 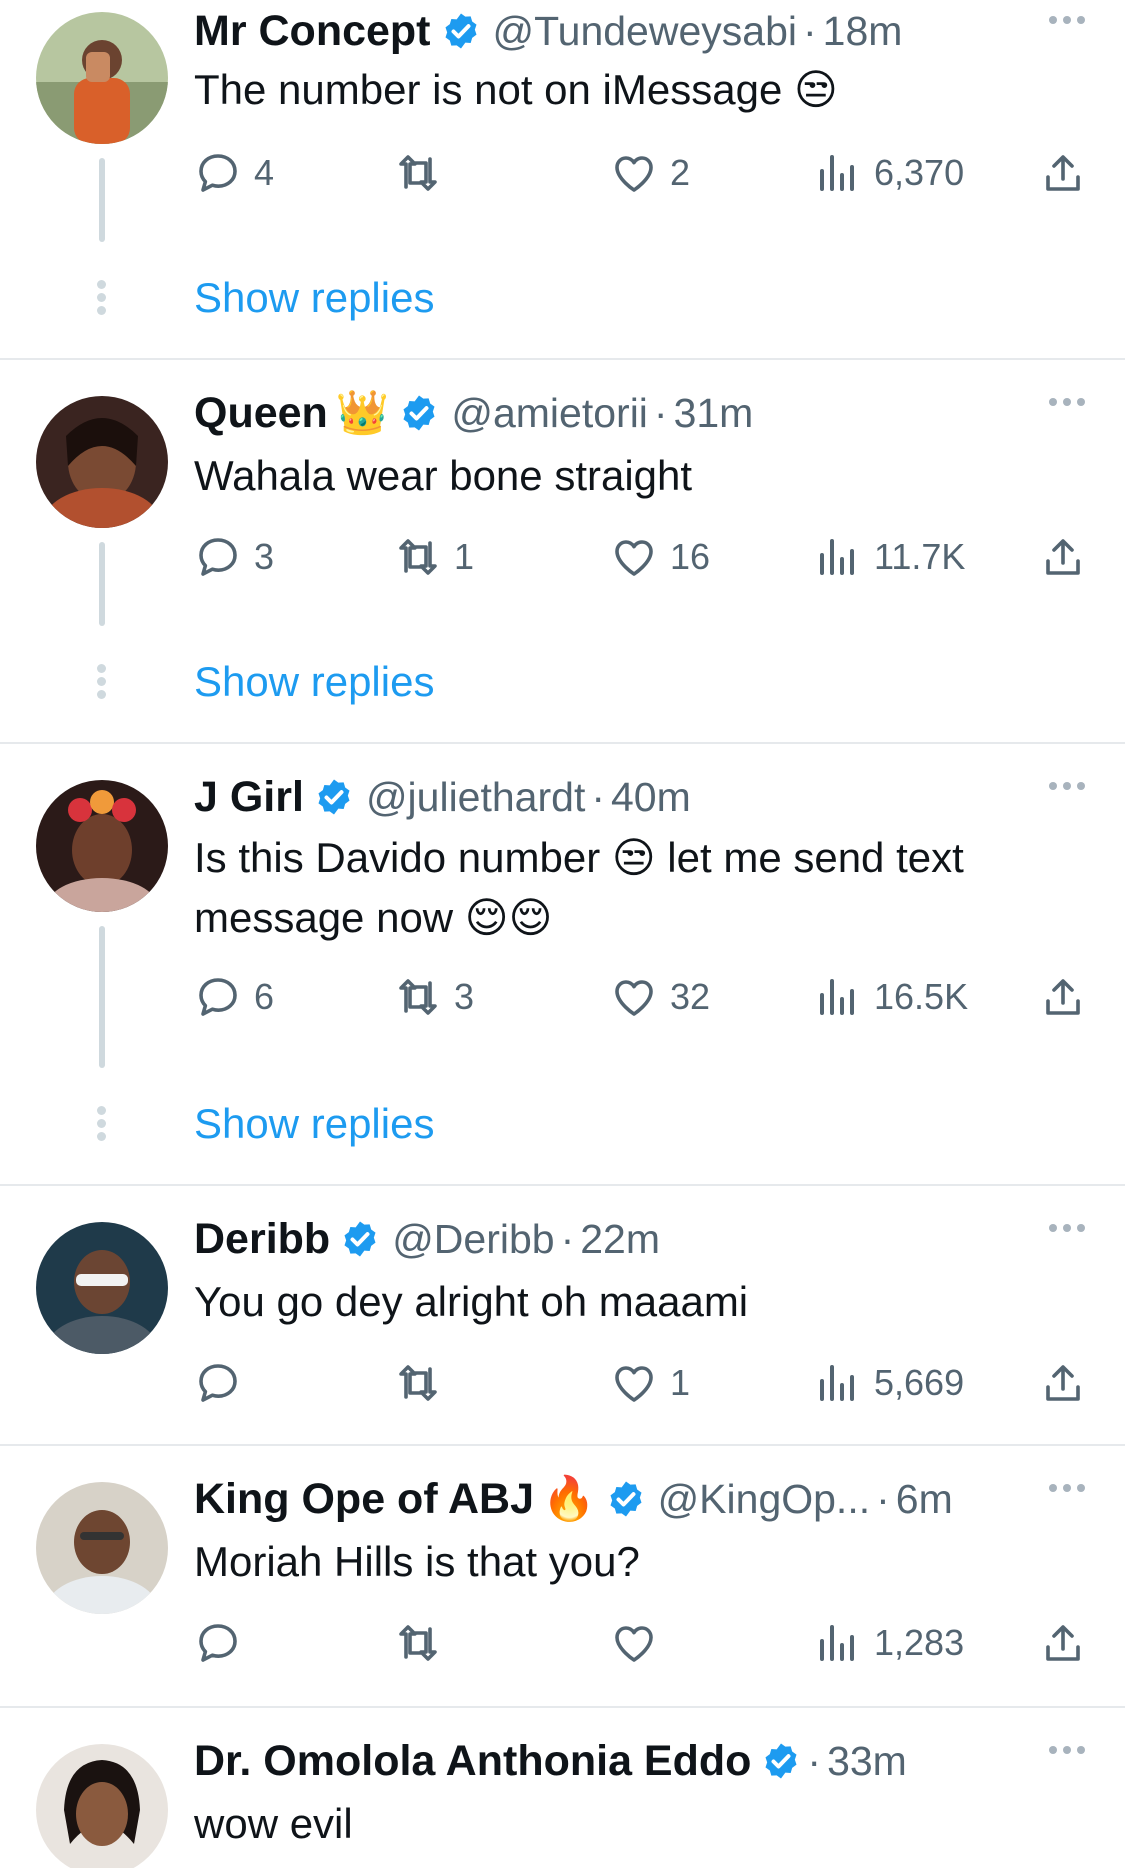 I want to click on retweet-count: 3, so click(x=464, y=996).